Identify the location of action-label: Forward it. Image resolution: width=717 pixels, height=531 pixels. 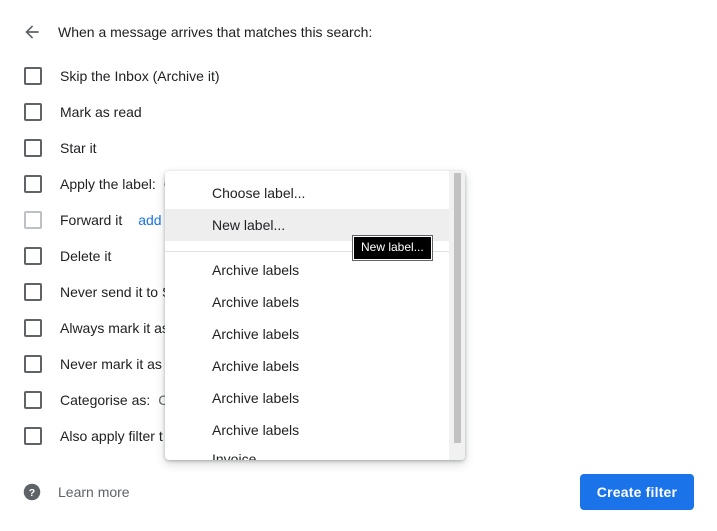
(91, 220).